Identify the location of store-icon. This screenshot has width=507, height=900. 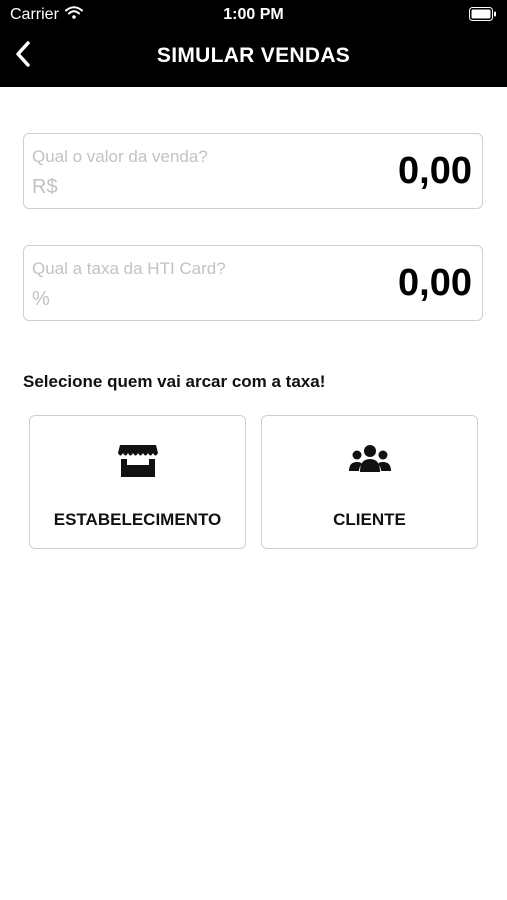
(137, 461).